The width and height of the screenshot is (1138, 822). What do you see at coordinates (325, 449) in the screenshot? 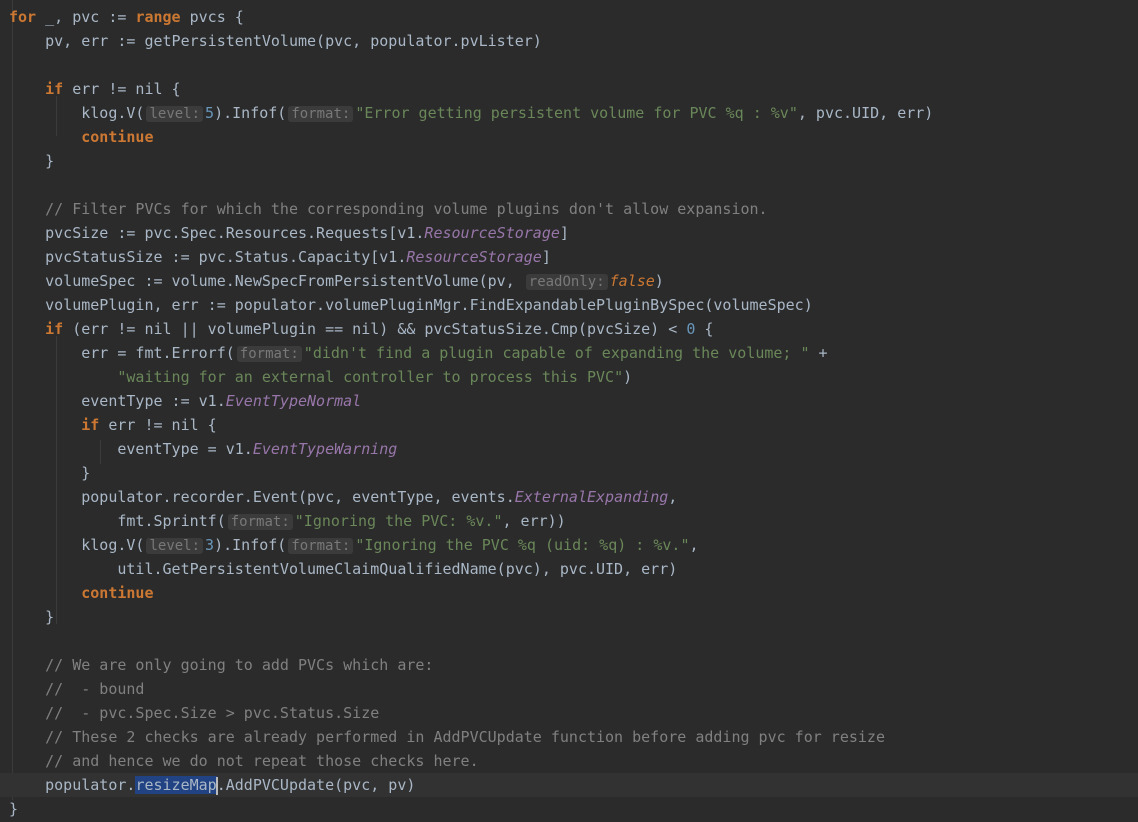
I see `code-token: EventTypeWarning` at bounding box center [325, 449].